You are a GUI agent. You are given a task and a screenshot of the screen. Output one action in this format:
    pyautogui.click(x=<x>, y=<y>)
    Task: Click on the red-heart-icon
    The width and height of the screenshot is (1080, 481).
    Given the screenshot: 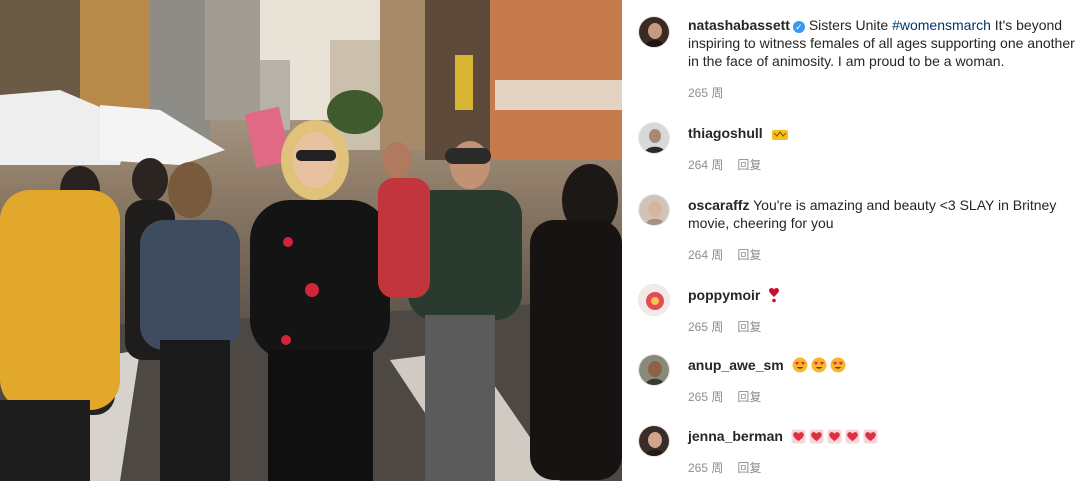 What is the action you would take?
    pyautogui.click(x=834, y=436)
    